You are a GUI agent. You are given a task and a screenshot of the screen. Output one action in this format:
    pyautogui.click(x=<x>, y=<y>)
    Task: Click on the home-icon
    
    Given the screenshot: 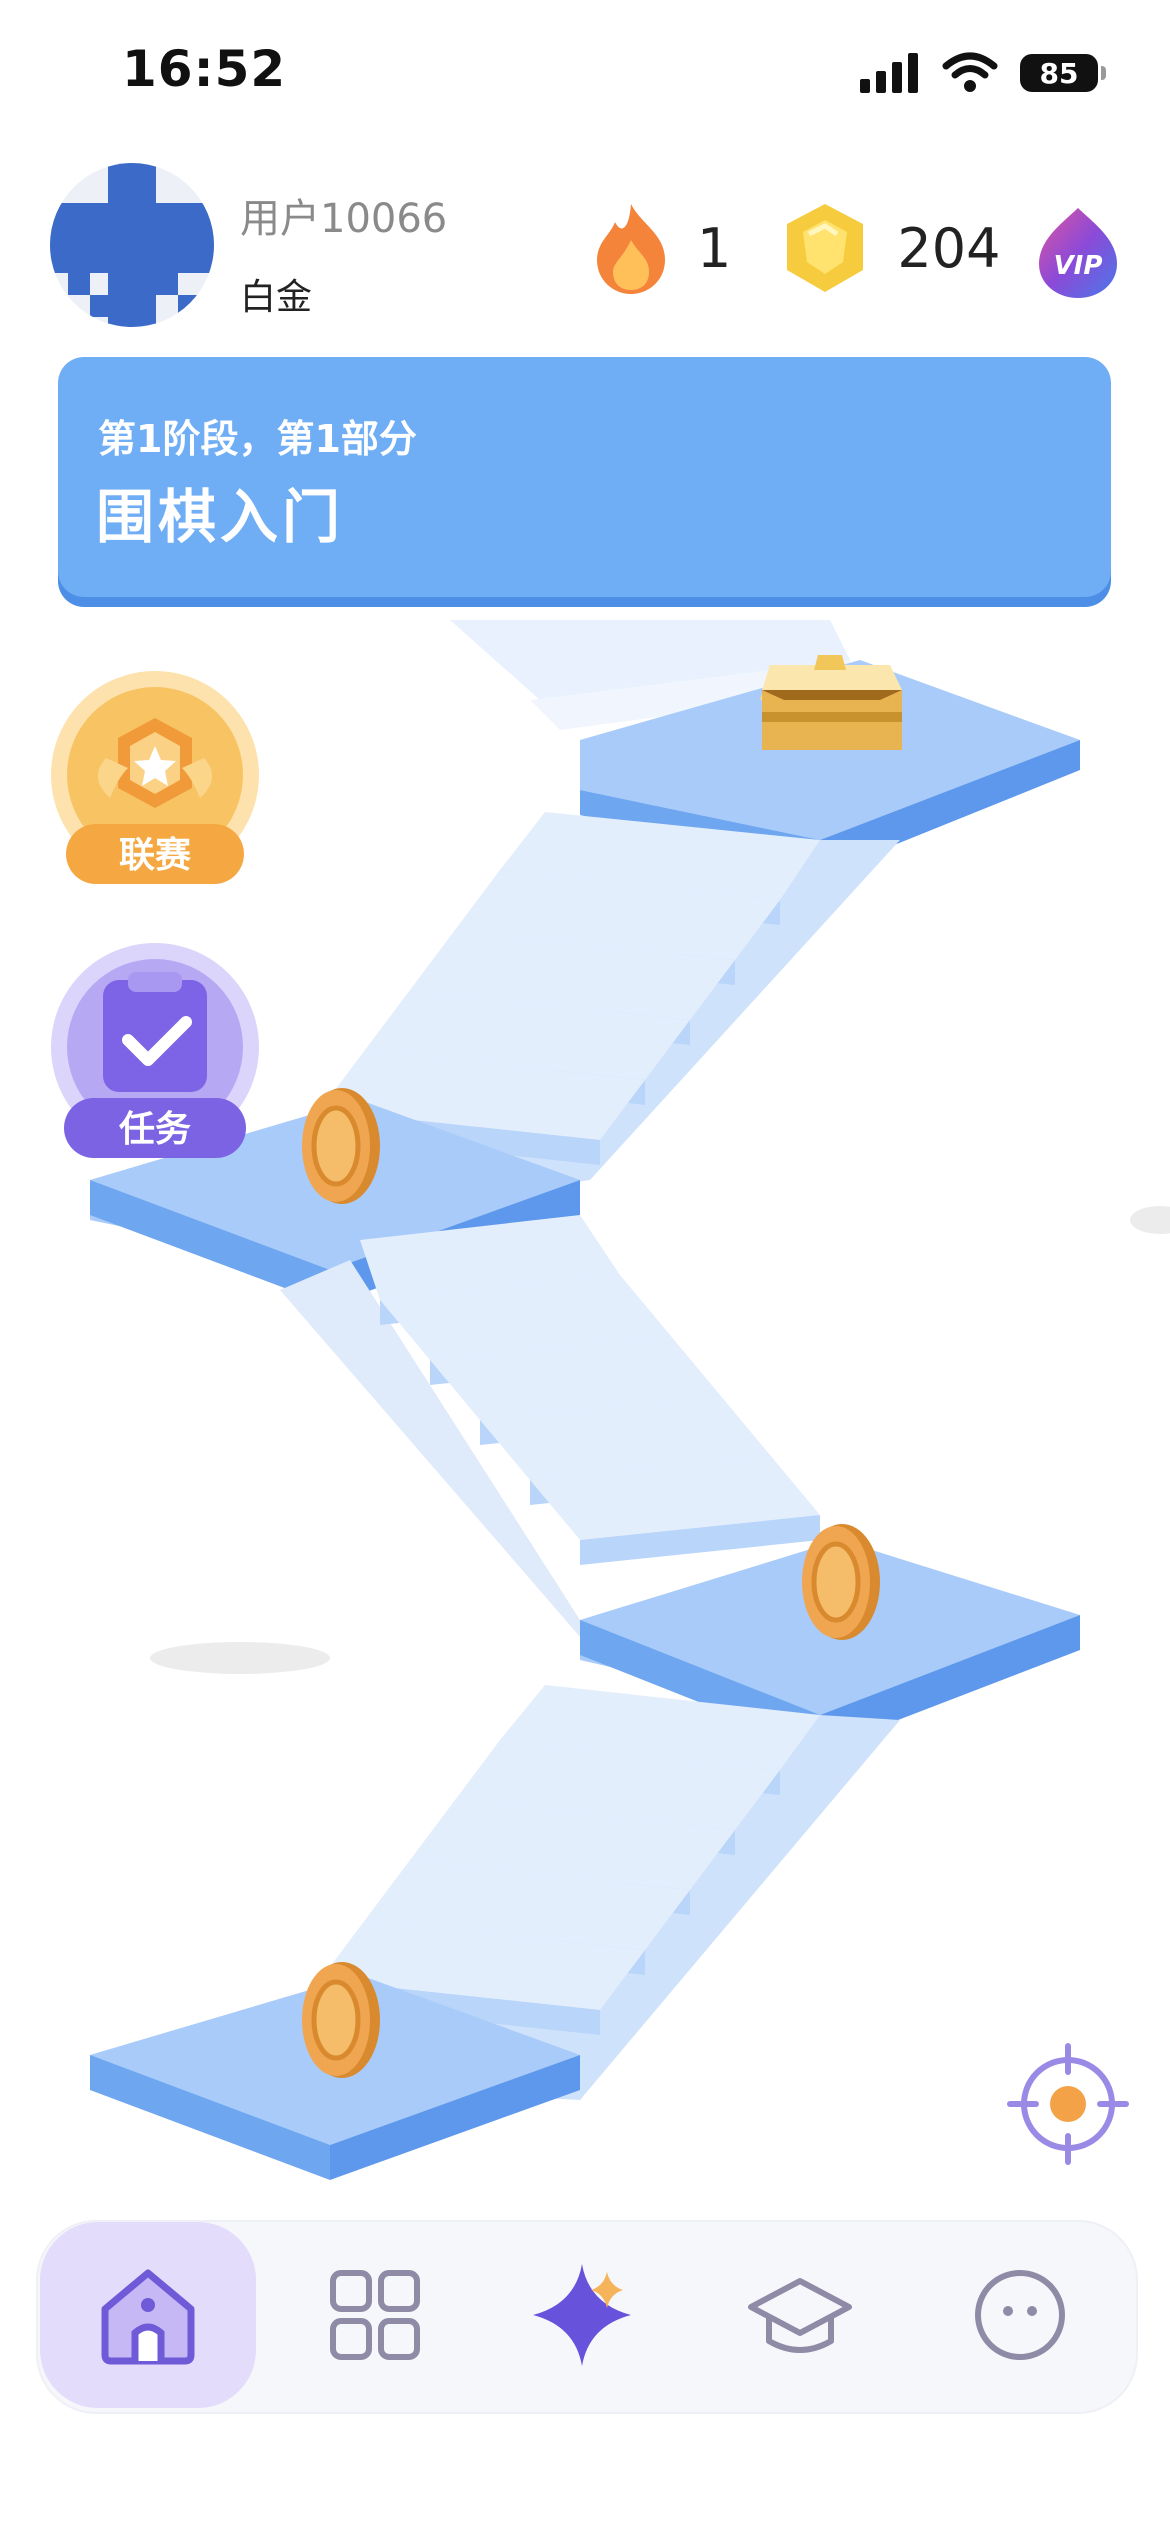 What is the action you would take?
    pyautogui.click(x=148, y=2317)
    